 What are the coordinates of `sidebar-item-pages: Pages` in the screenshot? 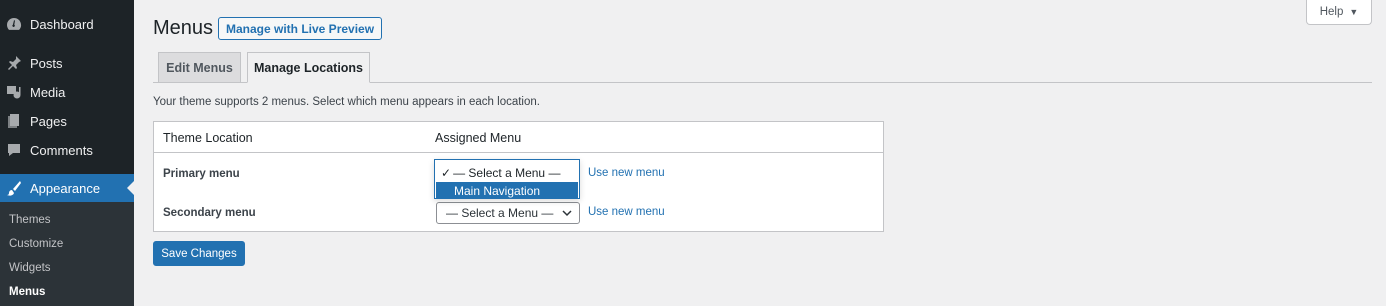 It's located at (67, 121).